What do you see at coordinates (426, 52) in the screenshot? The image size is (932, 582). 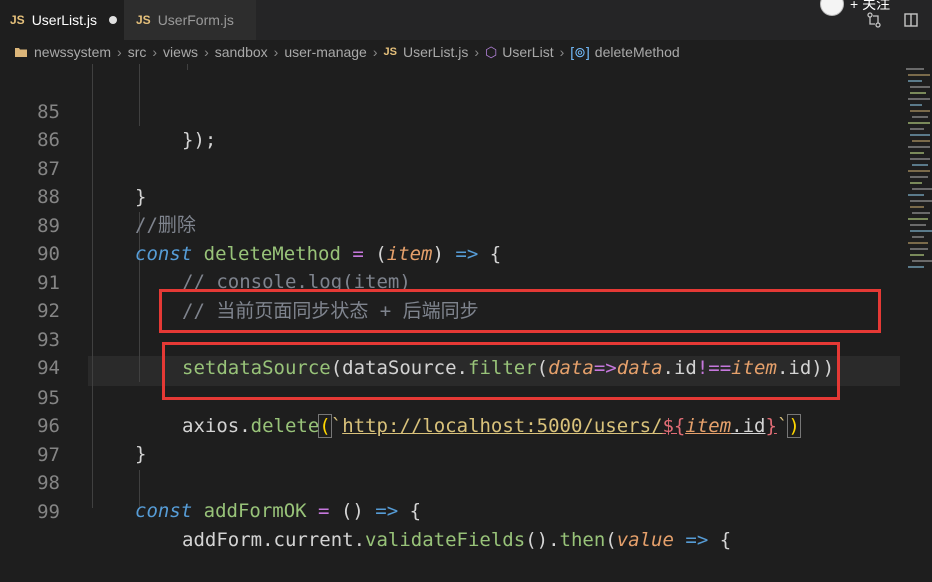 I see `breadcrumb-item-file: JS UserList.js` at bounding box center [426, 52].